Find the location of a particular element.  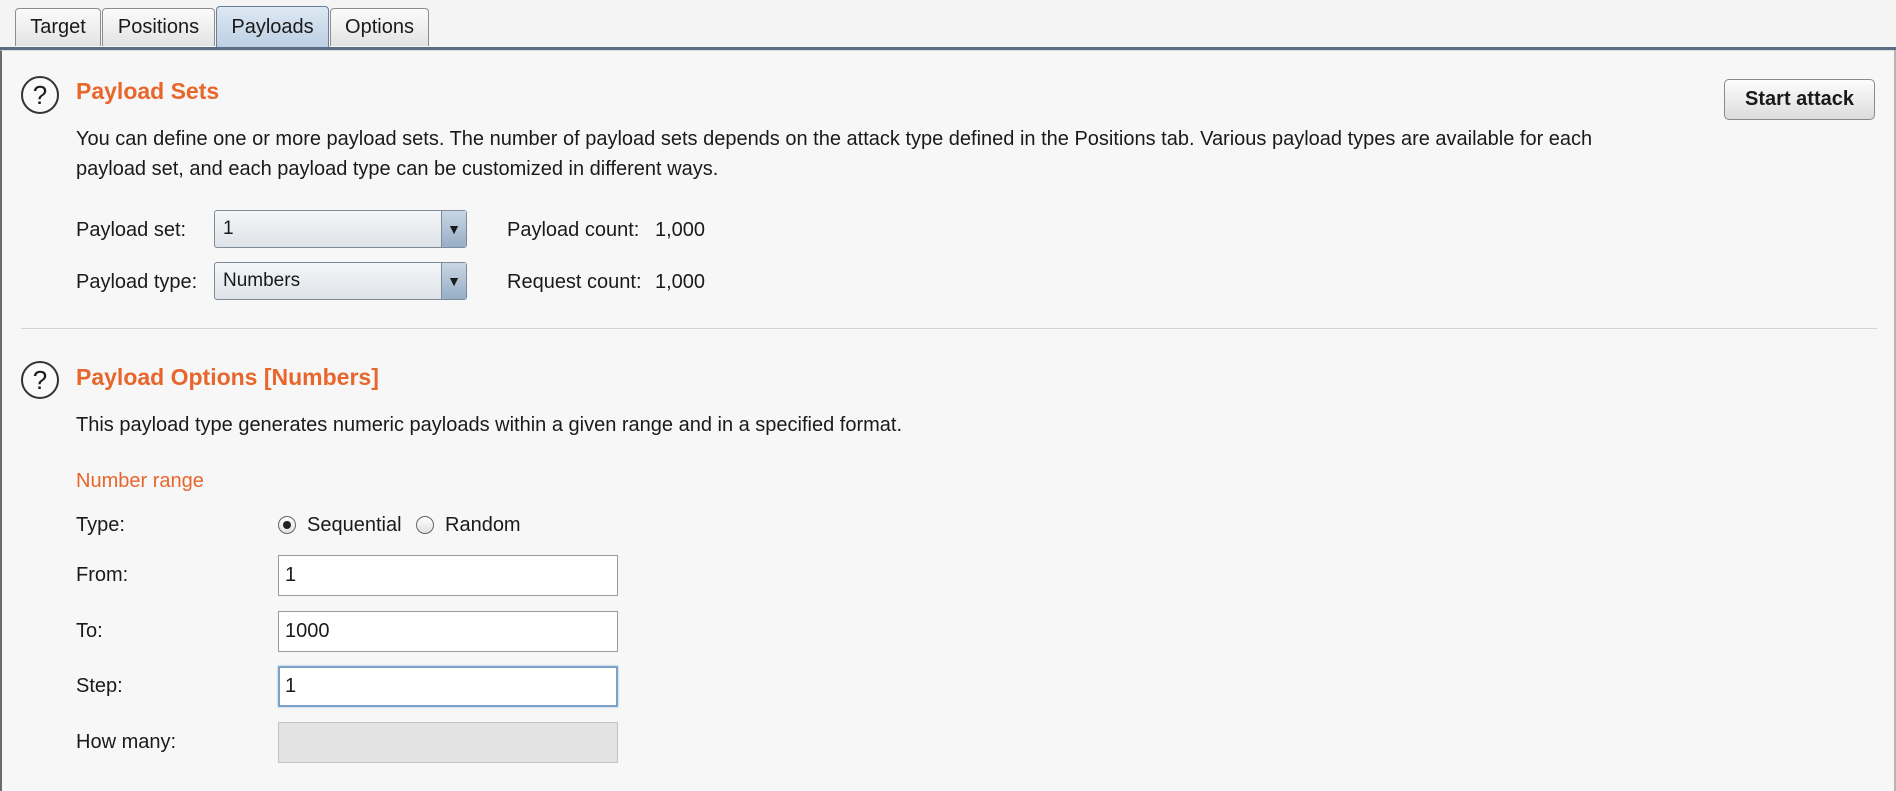

tab-options: Options is located at coordinates (379, 27).